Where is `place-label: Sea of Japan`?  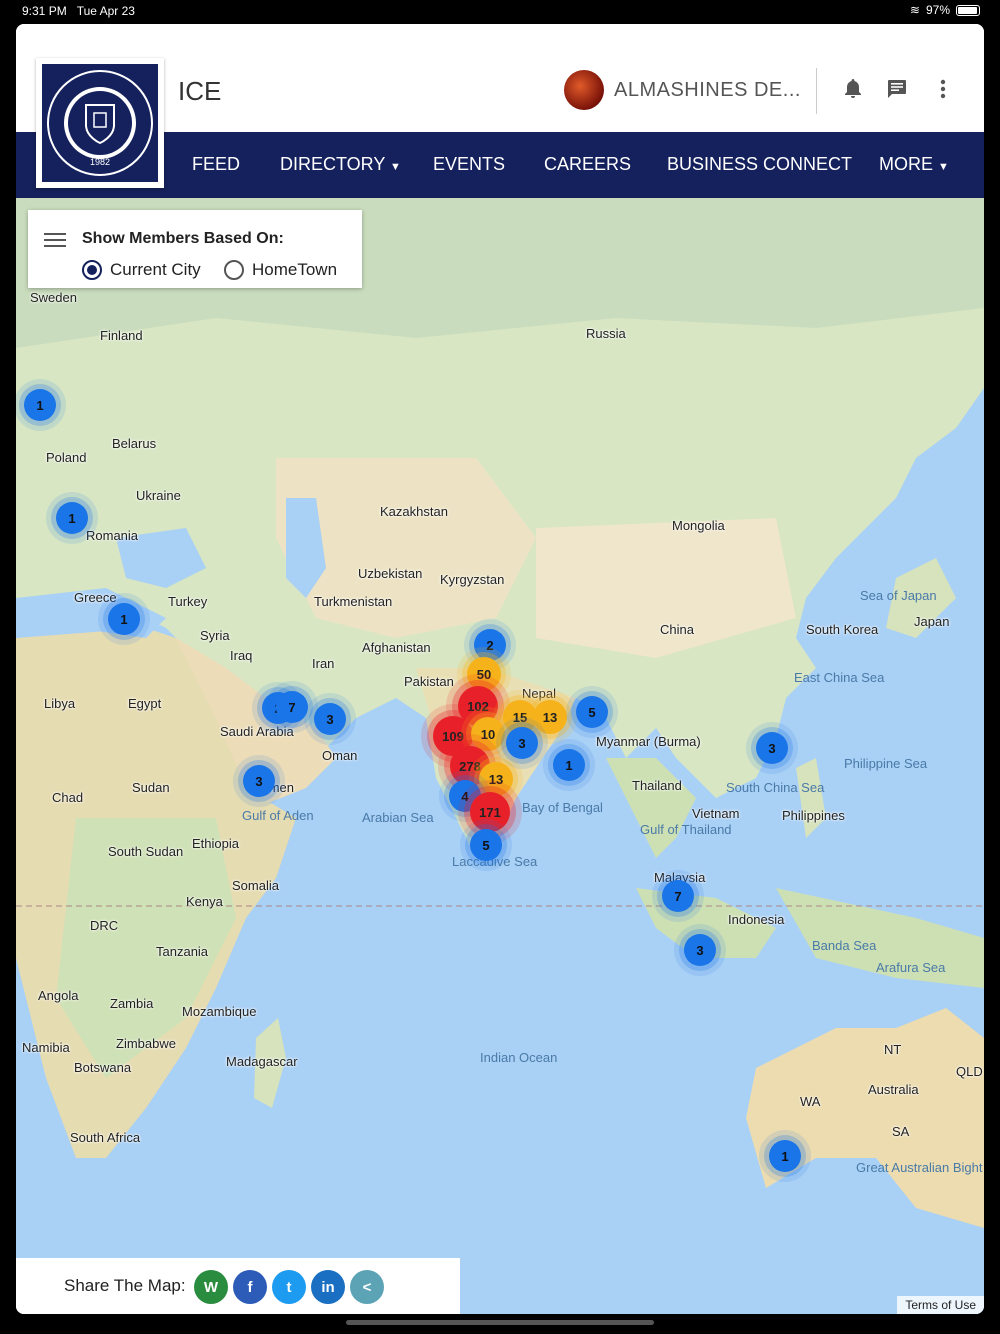
place-label: Sea of Japan is located at coordinates (898, 595).